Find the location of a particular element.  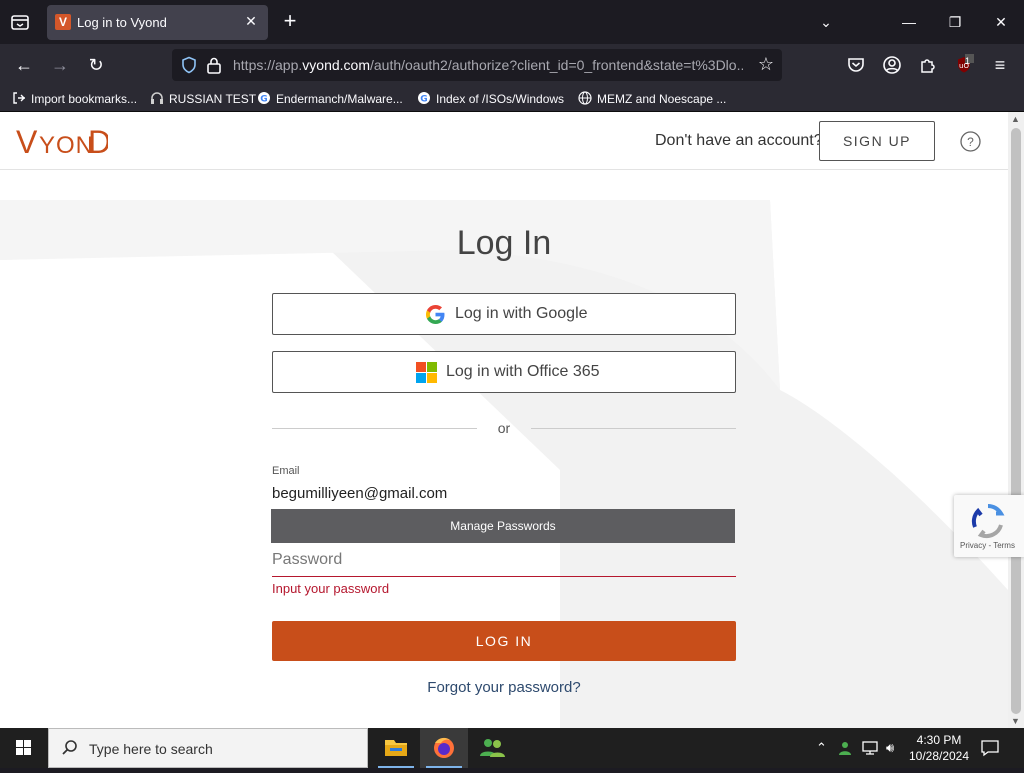

menu-hamburger-icon: ≡ is located at coordinates (1000, 65).